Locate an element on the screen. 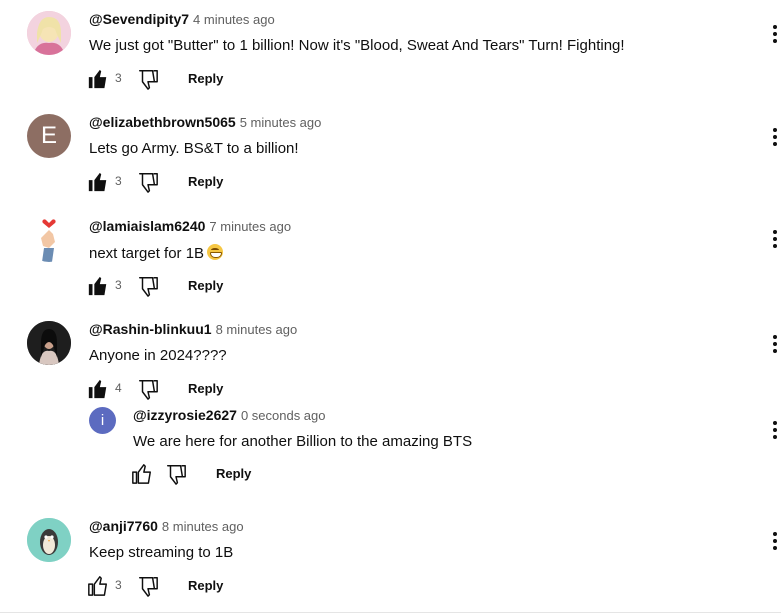 This screenshot has width=781, height=613. timestamp: 4 minutes ago is located at coordinates (234, 19).